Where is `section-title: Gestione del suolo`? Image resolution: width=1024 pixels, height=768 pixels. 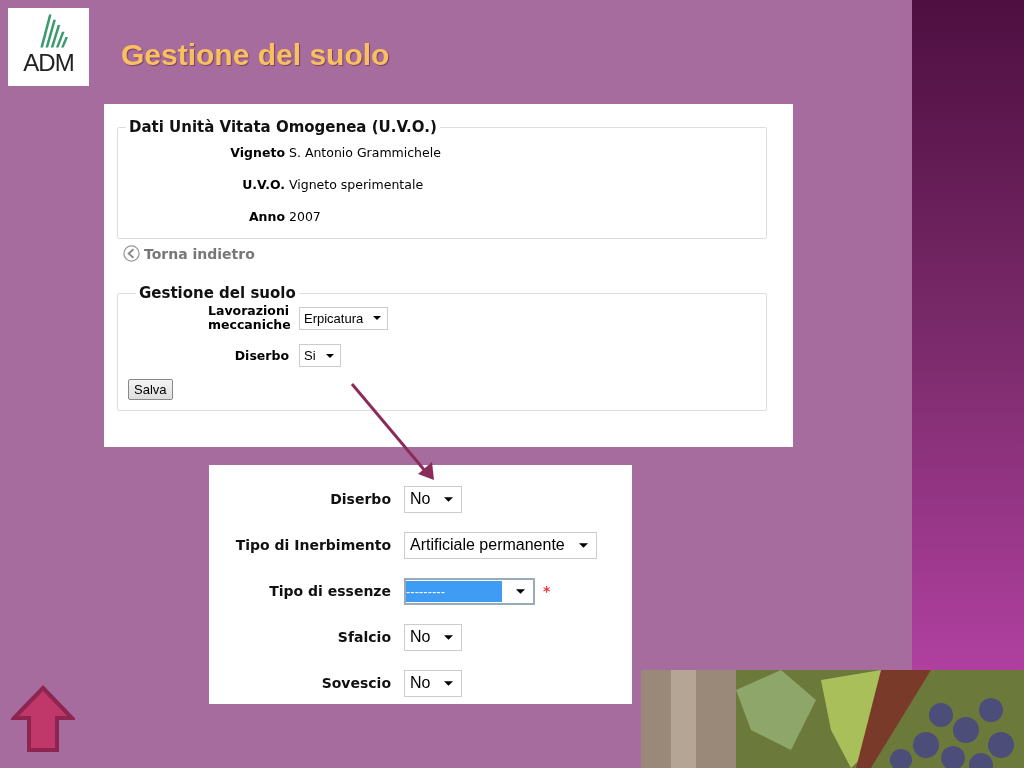
section-title: Gestione del suolo is located at coordinates (217, 293).